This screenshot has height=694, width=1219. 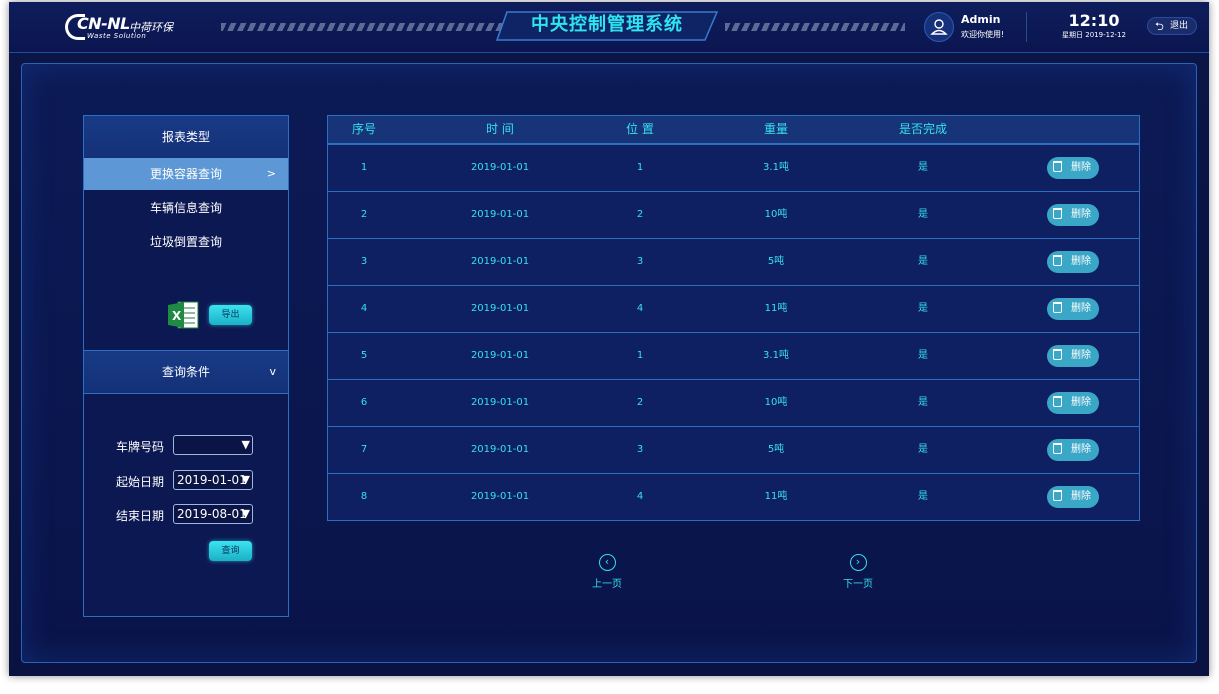 What do you see at coordinates (733, 309) in the screenshot?
I see `table-row: 4 2019-01-01 4 11吨 是 删除` at bounding box center [733, 309].